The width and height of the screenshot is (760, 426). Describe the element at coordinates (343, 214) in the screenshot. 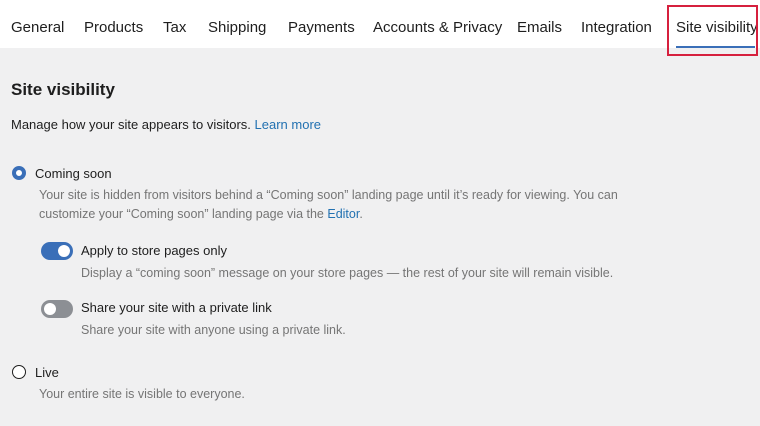

I see `editor-link: Editor` at that location.